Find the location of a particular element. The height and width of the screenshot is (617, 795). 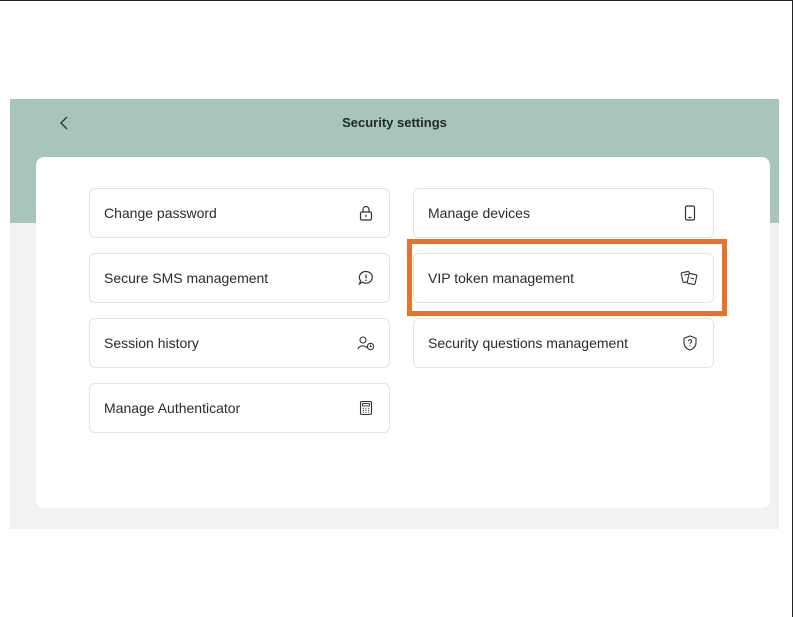

lock-icon is located at coordinates (366, 213).